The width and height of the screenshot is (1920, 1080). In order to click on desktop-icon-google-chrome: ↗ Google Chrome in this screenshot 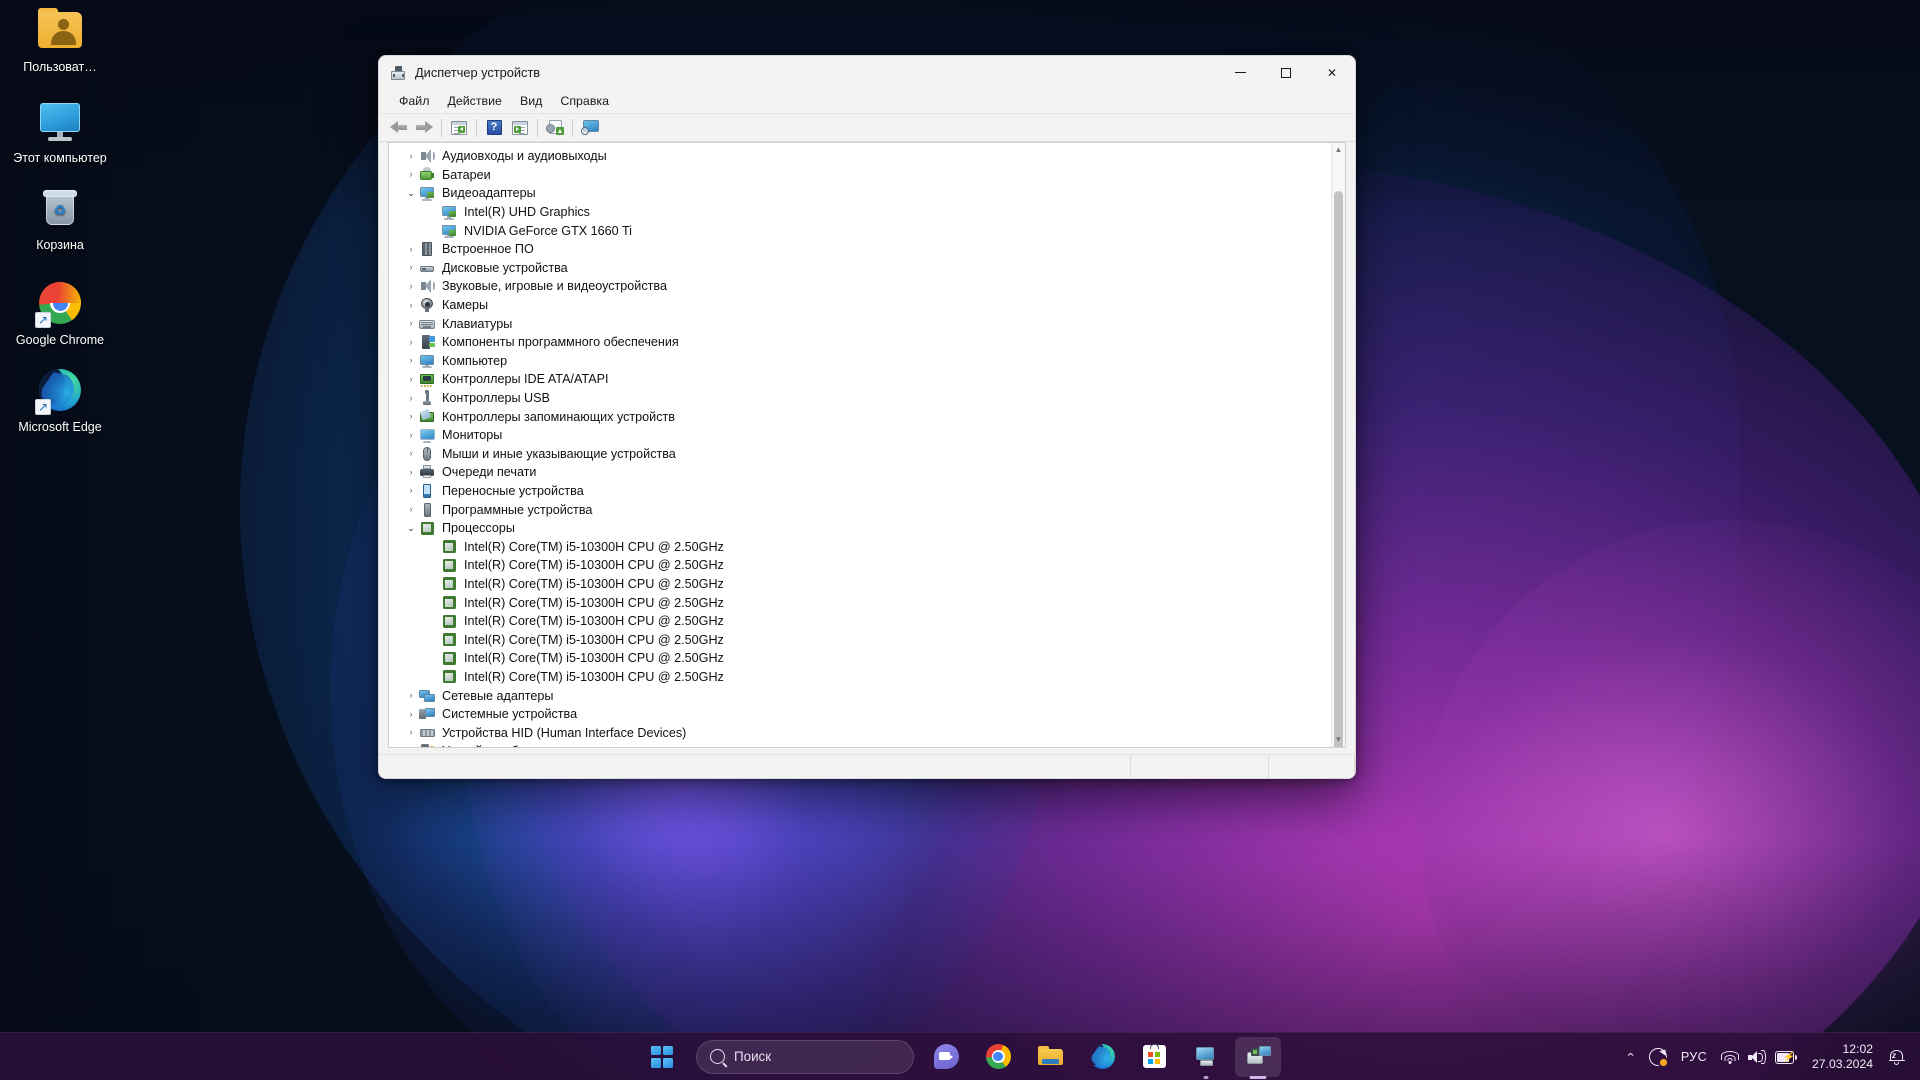, I will do `click(60, 313)`.